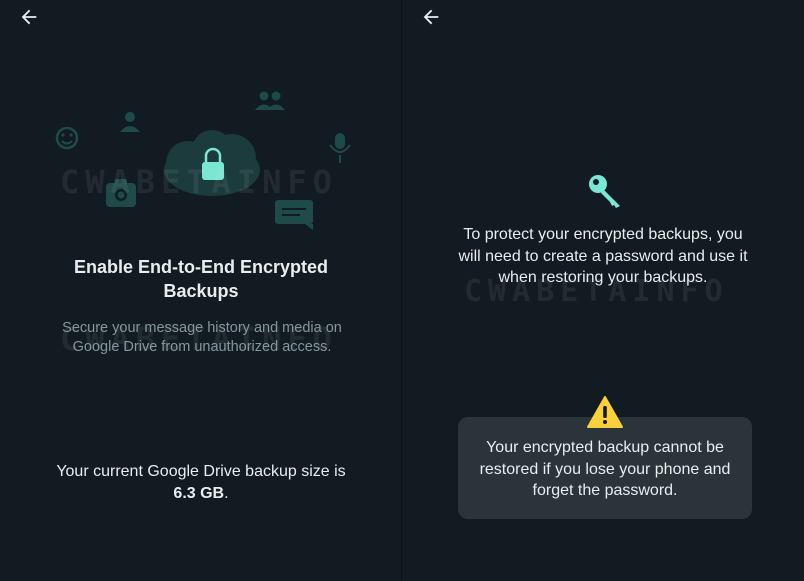 The width and height of the screenshot is (804, 581). I want to click on backup-size-prefix: Your current Google Drive backup size is, so click(201, 471).